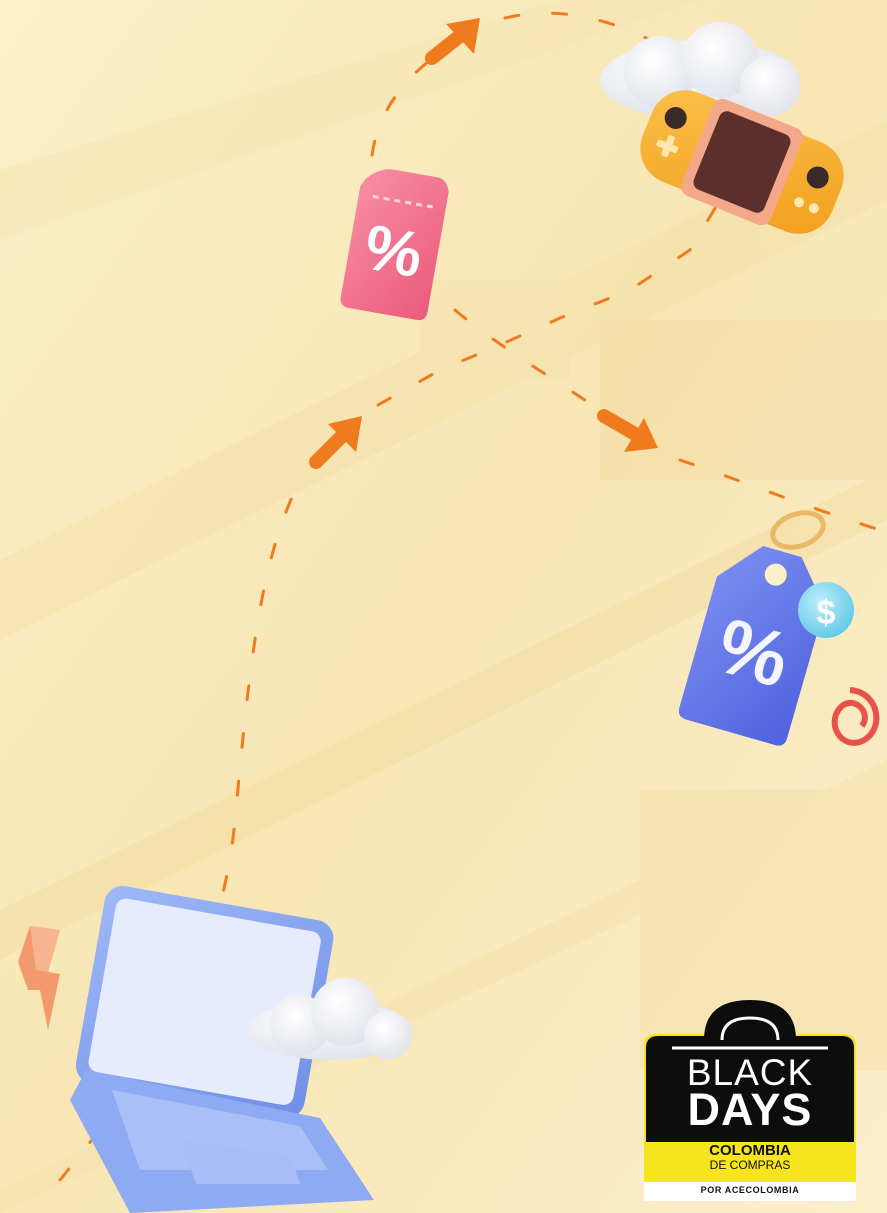  Describe the element at coordinates (750, 1190) in the screenshot. I see `badge-sponsor: POR ACECOLOMBIA` at that location.